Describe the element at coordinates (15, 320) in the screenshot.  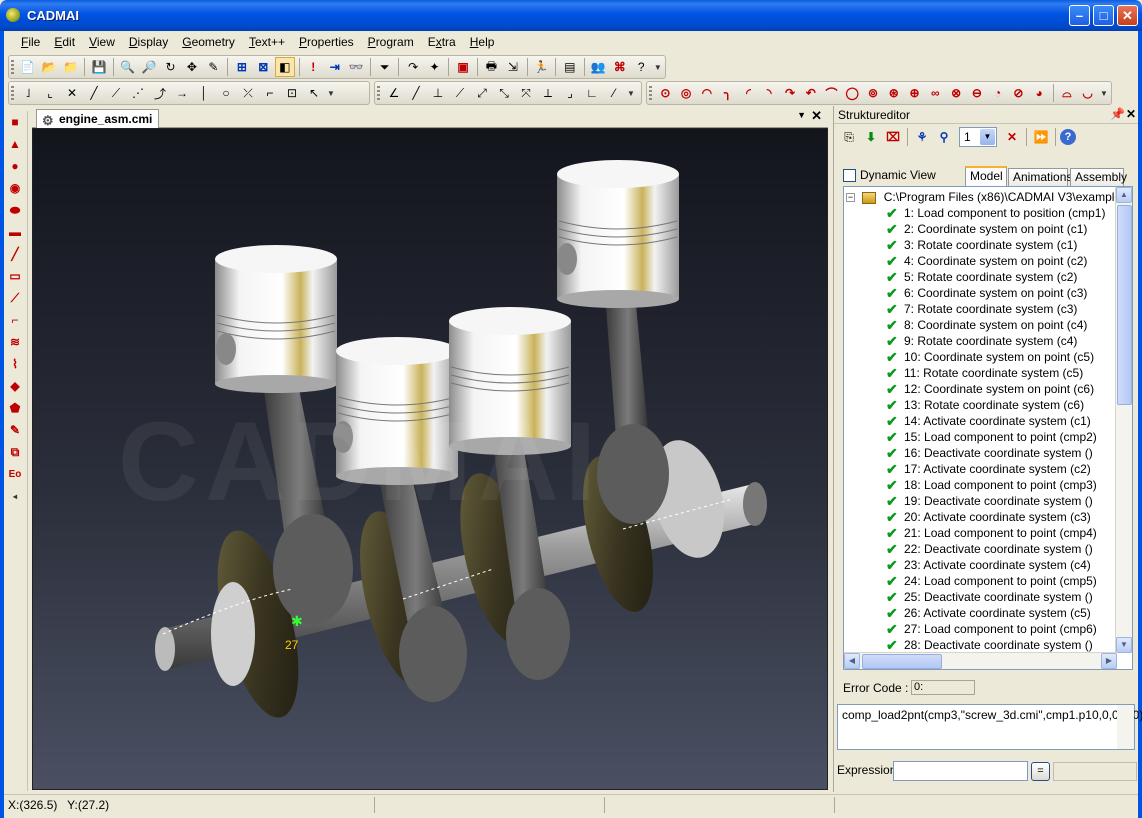
I see `bend-icon: ⌐` at that location.